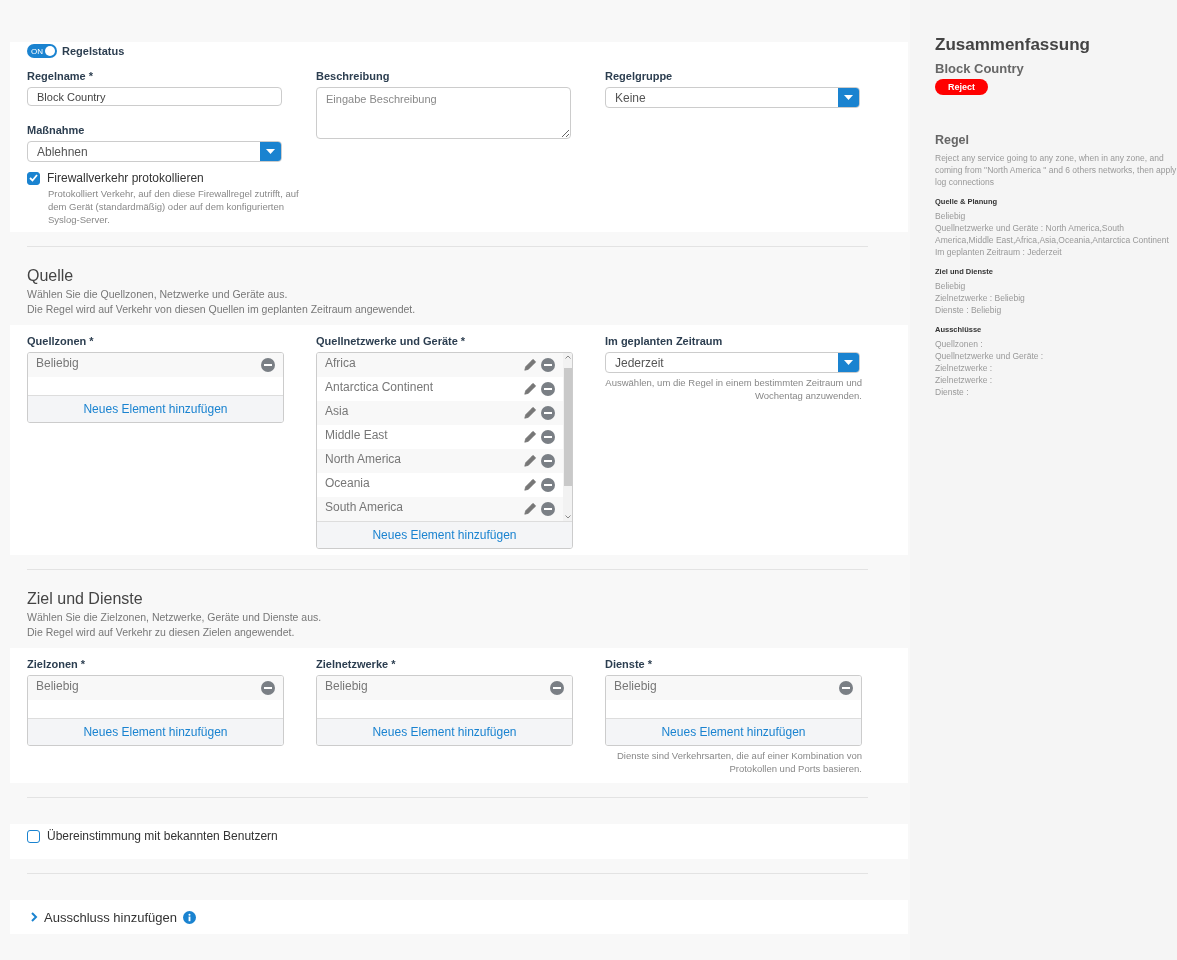 The width and height of the screenshot is (1177, 960). What do you see at coordinates (440, 365) in the screenshot?
I see `list-item: Africa` at bounding box center [440, 365].